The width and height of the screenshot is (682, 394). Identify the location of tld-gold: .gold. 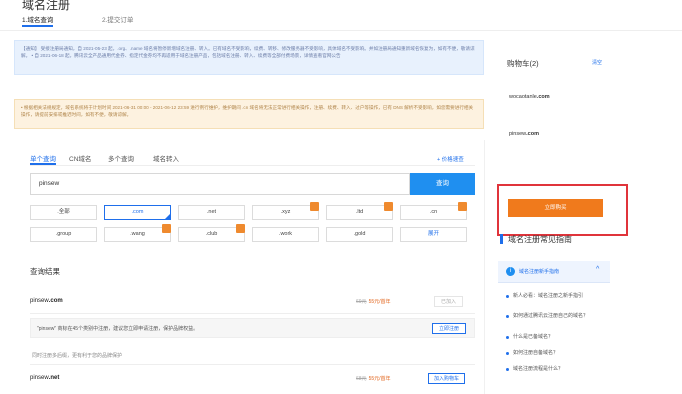
(359, 234).